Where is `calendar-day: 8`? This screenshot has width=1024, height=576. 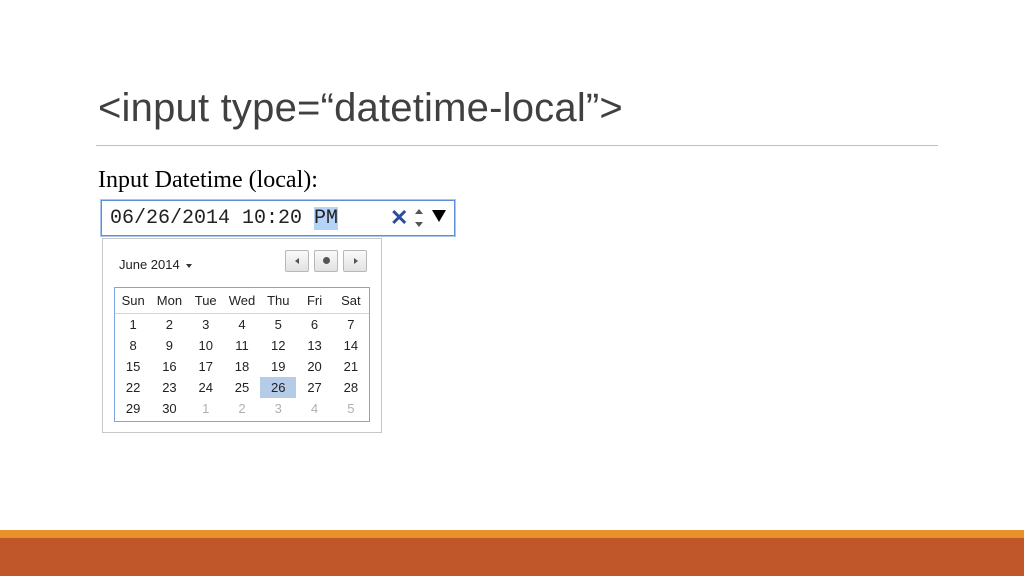 calendar-day: 8 is located at coordinates (133, 345).